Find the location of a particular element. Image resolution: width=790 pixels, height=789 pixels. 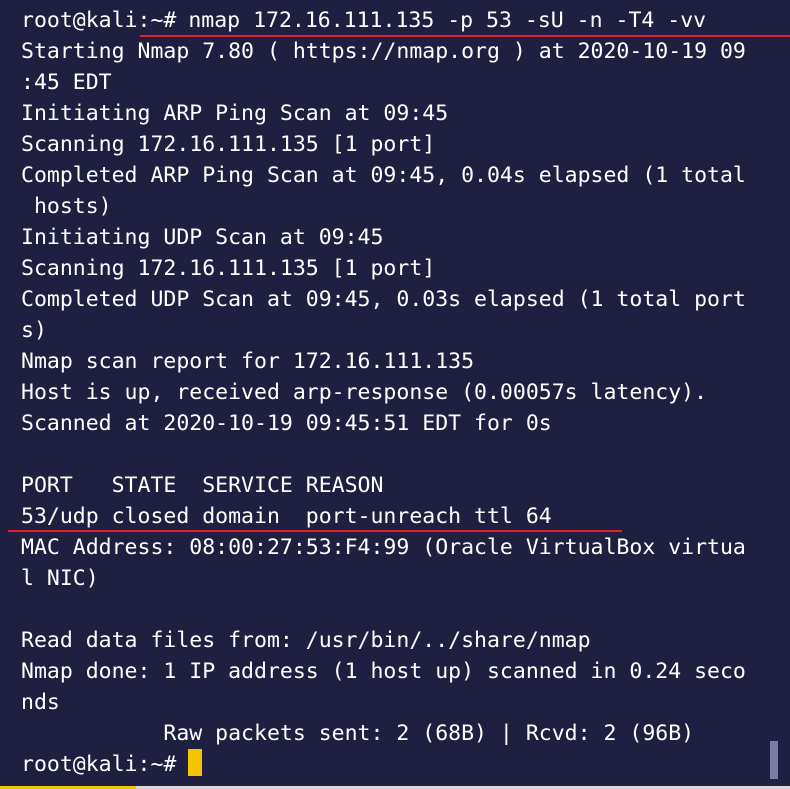

port-table-header: PORT STATE SERVICE REASON is located at coordinates (202, 485).